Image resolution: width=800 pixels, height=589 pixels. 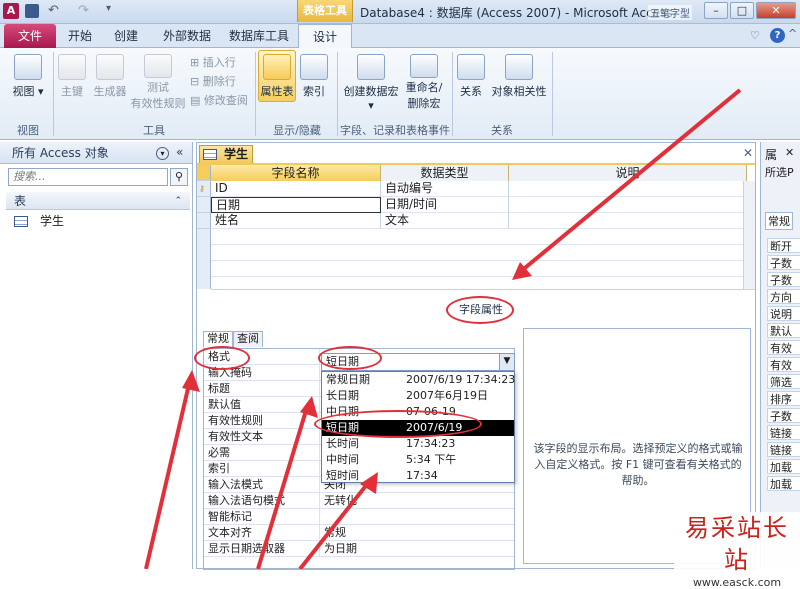 What do you see at coordinates (210, 154) in the screenshot?
I see `doc-table-icon` at bounding box center [210, 154].